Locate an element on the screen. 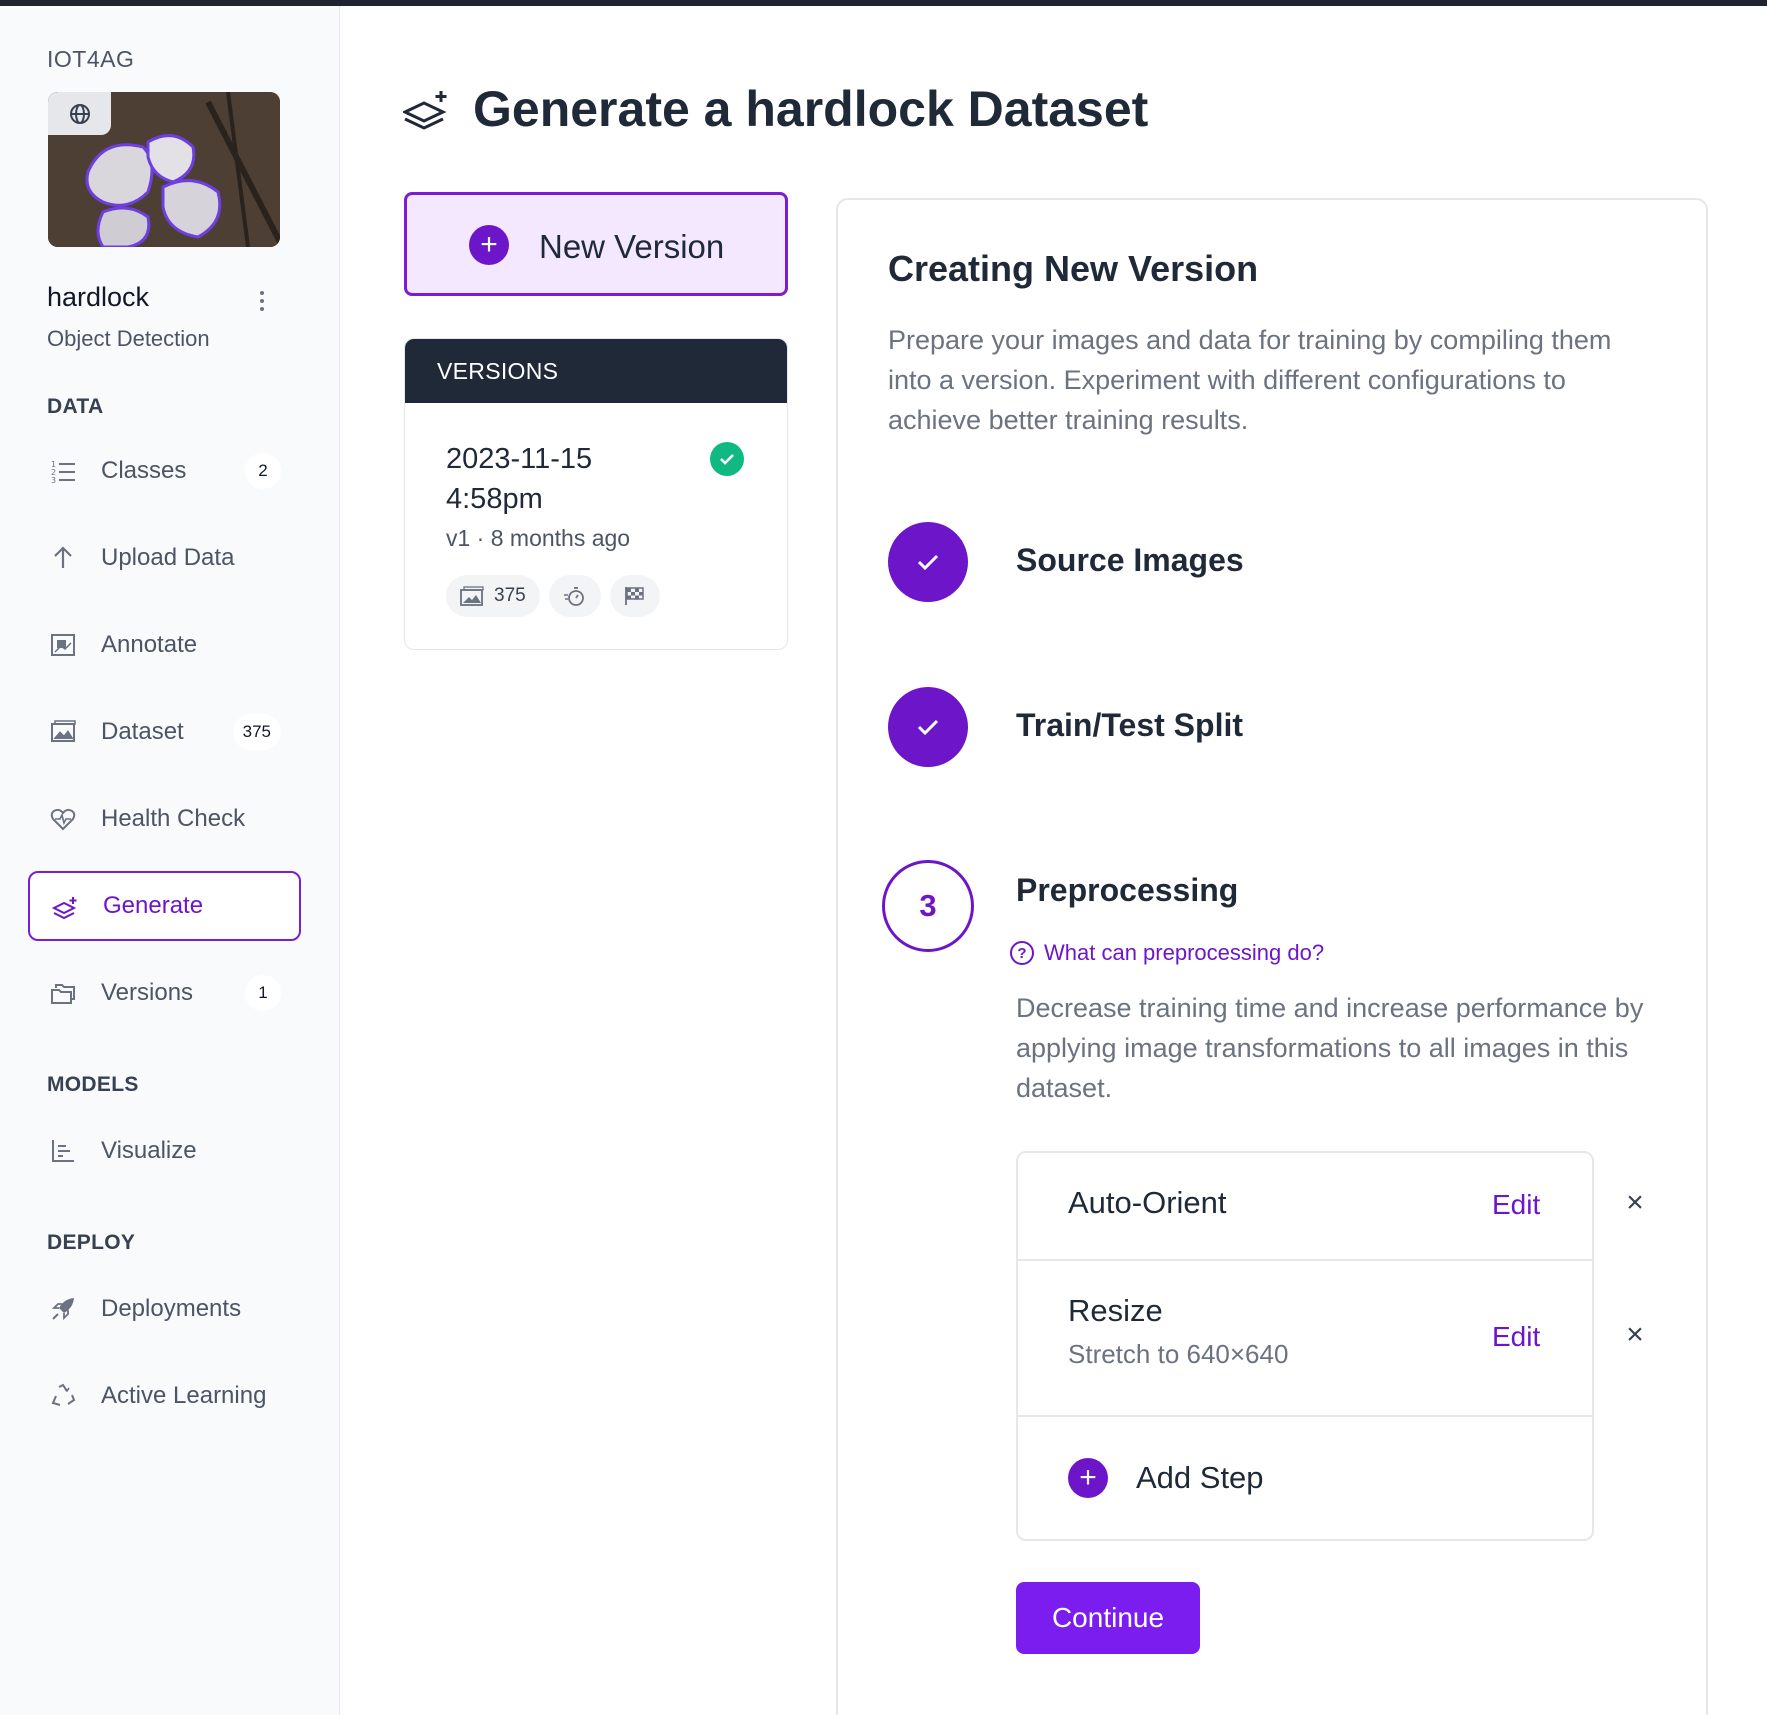 The width and height of the screenshot is (1767, 1715). panel-title: Creating New Version is located at coordinates (1073, 268).